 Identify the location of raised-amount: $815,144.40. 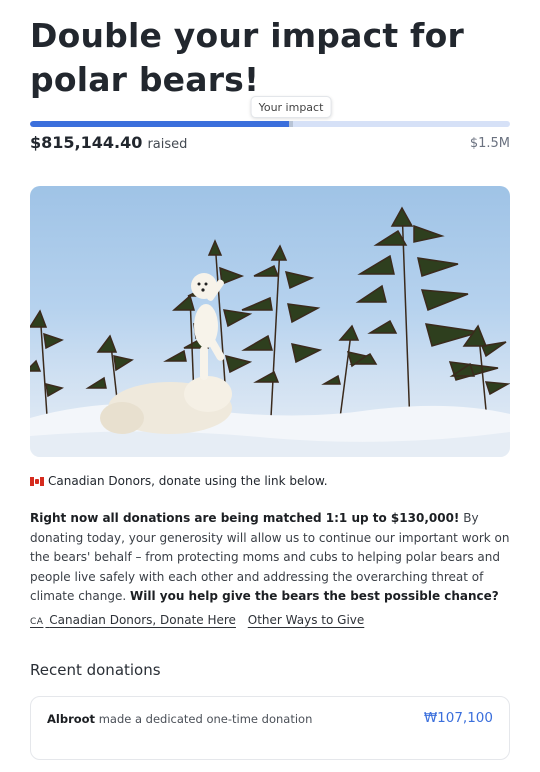
(86, 142).